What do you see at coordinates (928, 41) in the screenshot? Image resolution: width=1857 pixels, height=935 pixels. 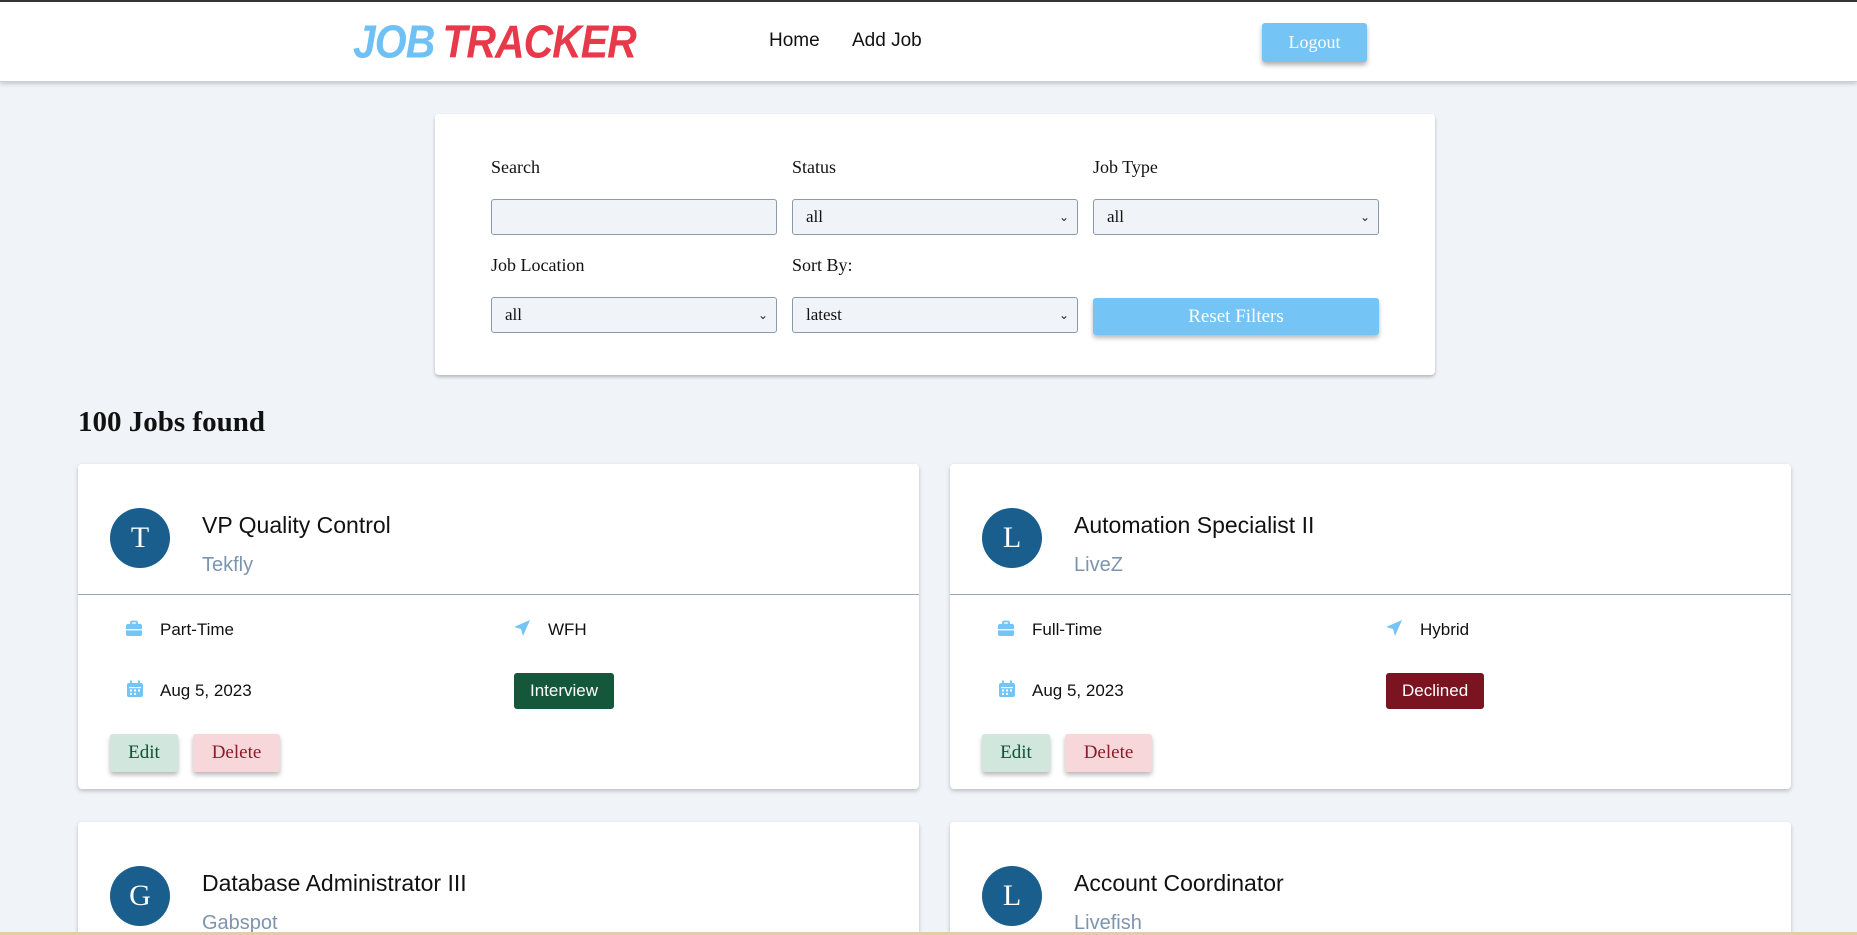 I see `navbar: JOB TRACKER Home Add Job Logout` at bounding box center [928, 41].